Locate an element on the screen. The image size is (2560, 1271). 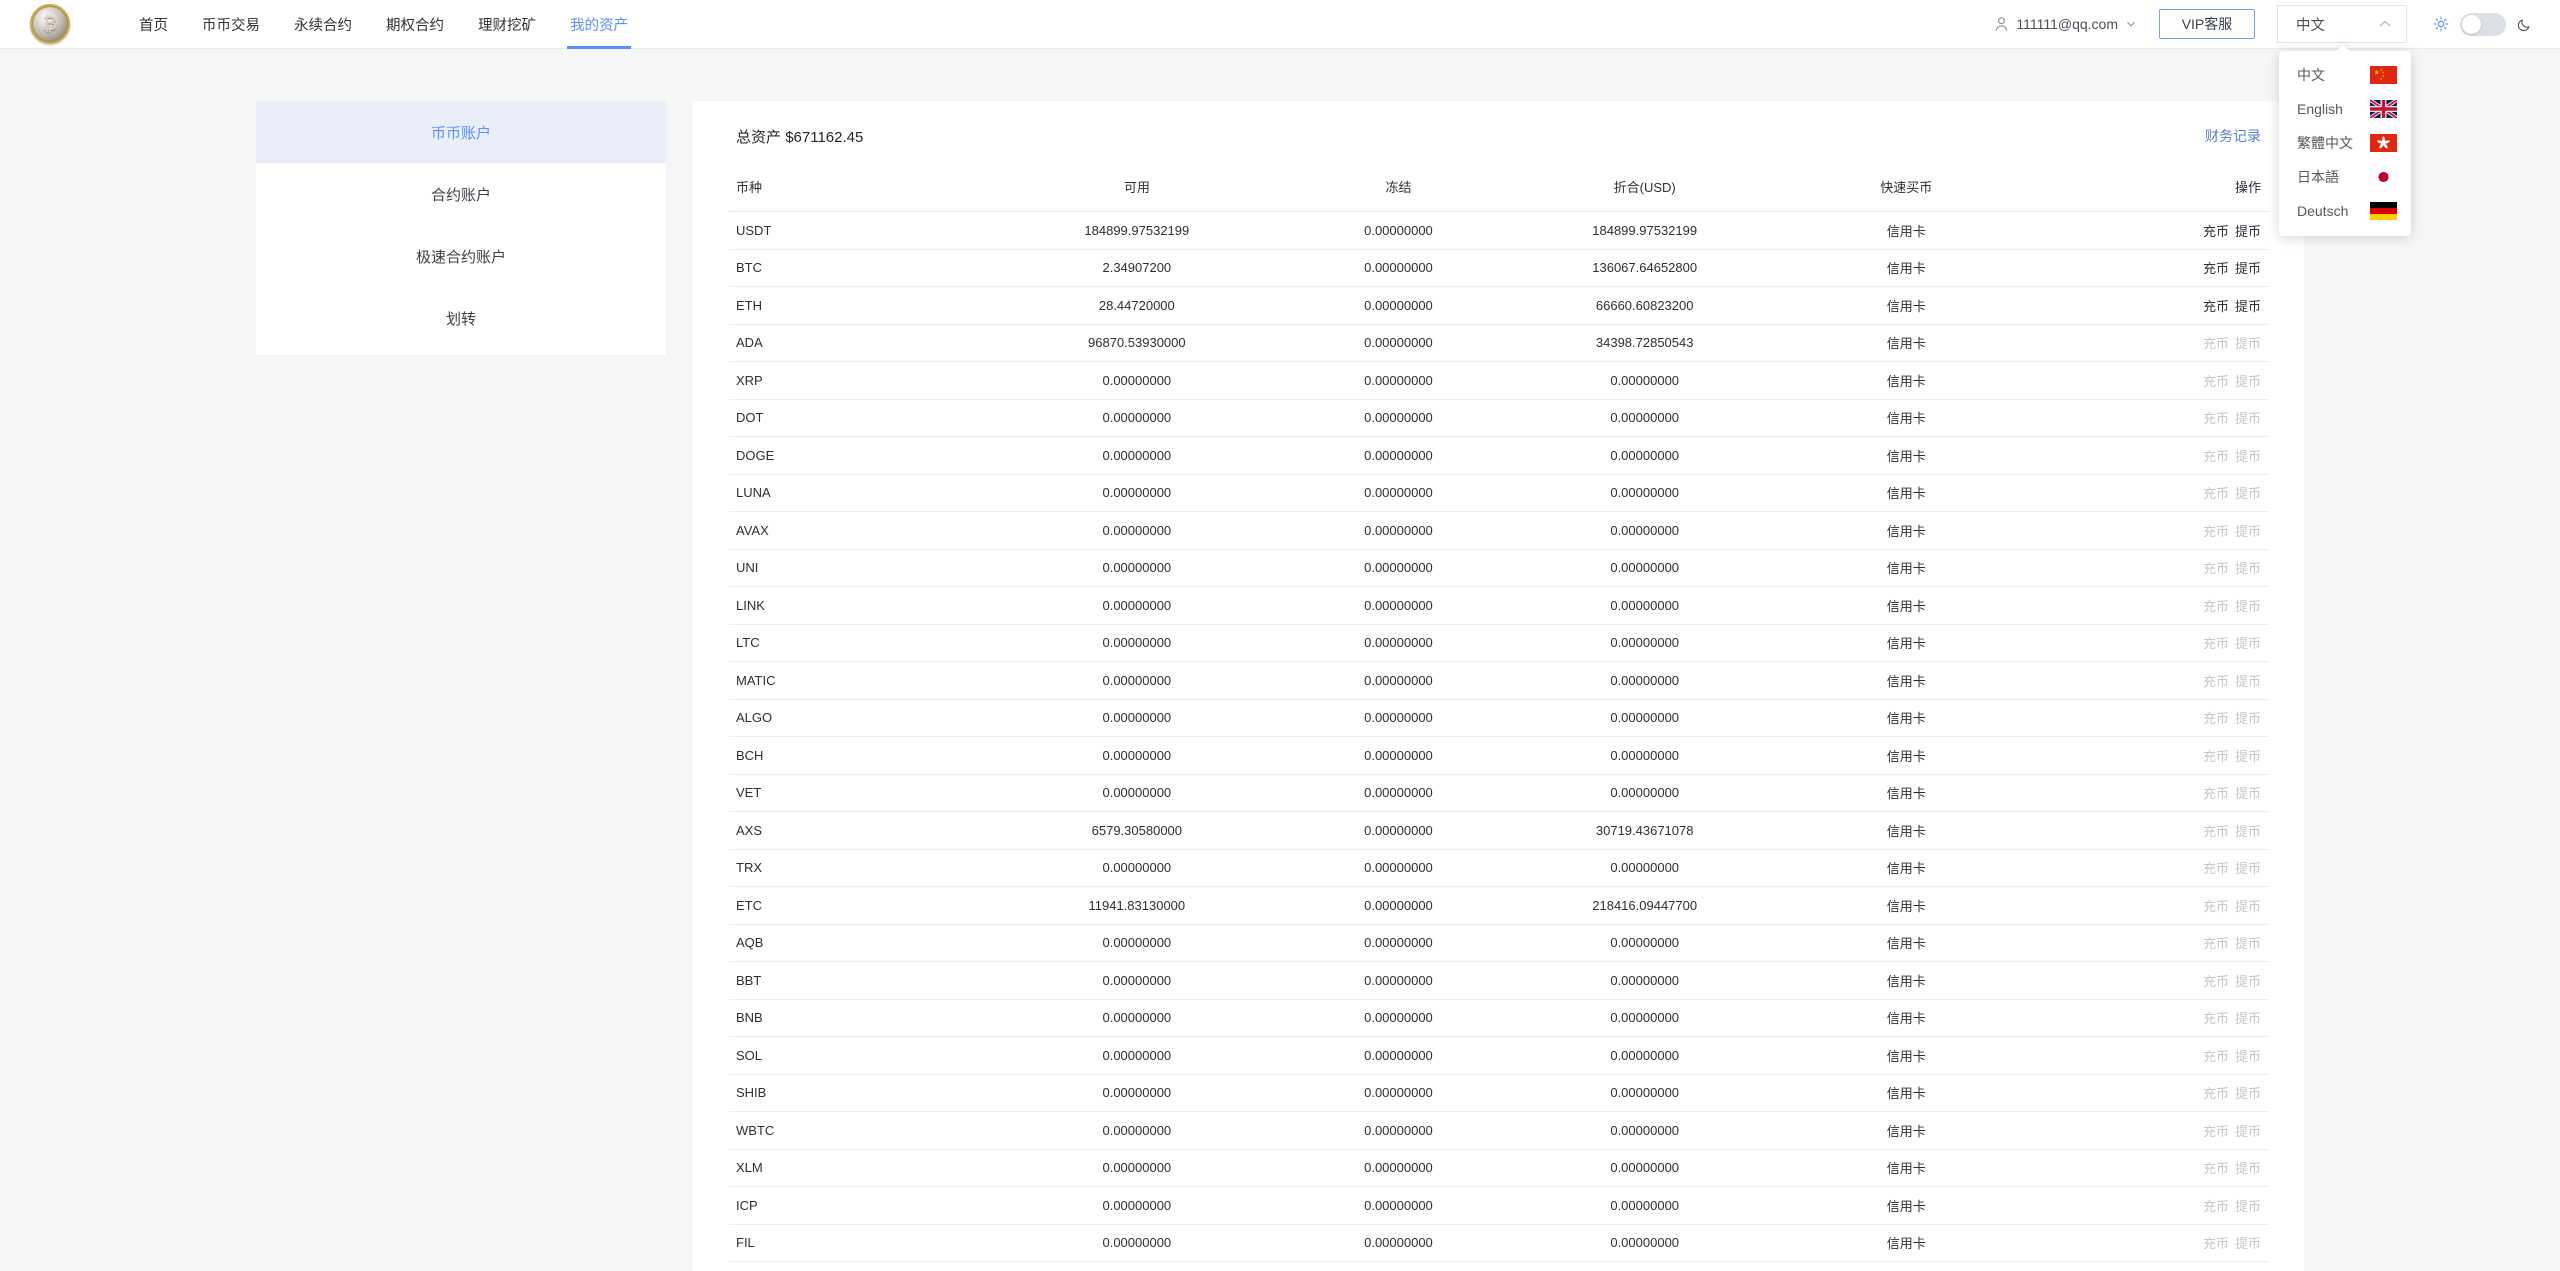
vip-support-button: VIP客服 is located at coordinates (2207, 24).